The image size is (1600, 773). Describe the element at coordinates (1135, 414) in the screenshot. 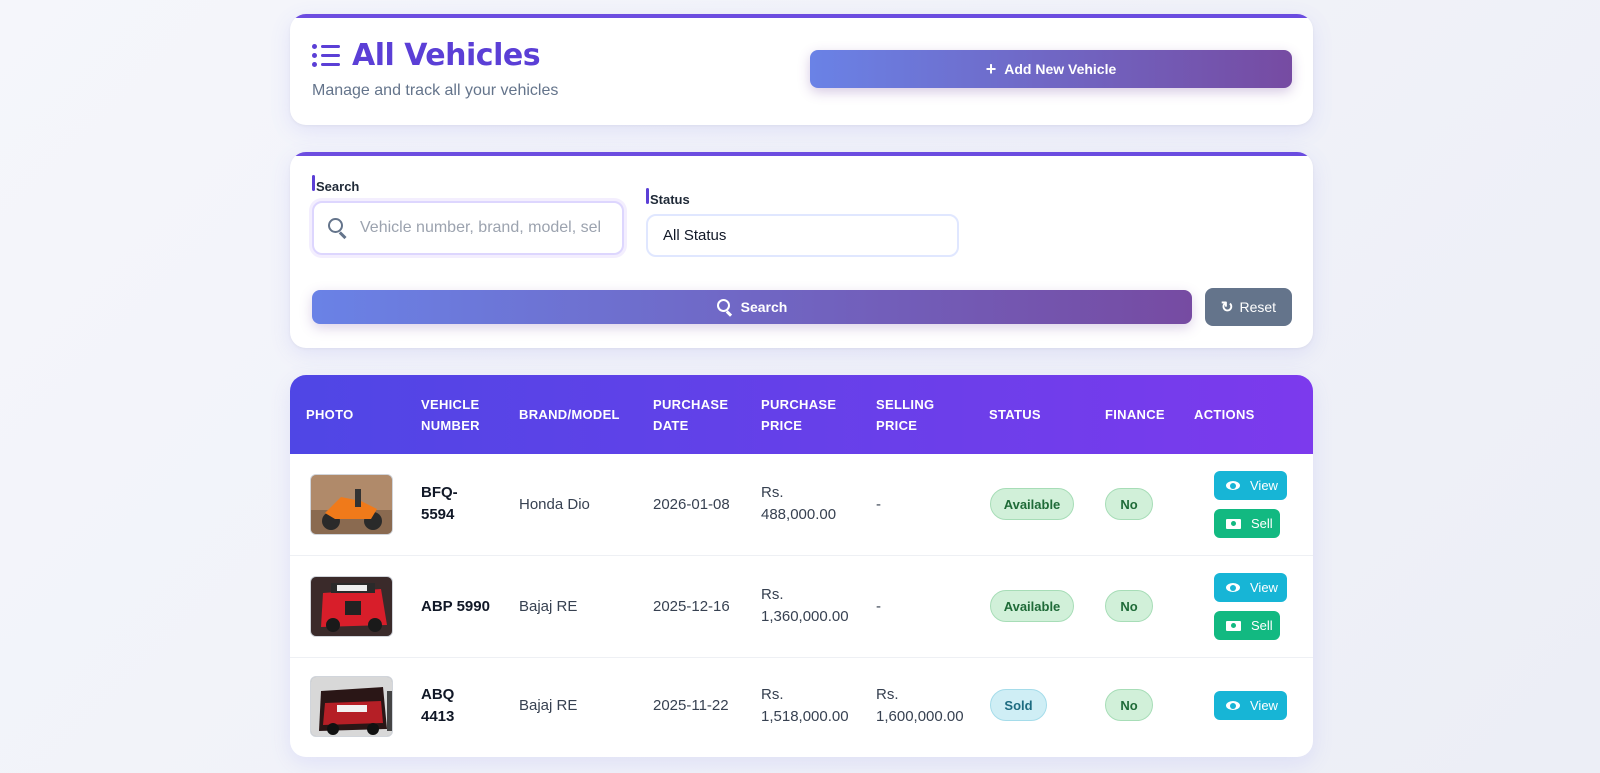

I see `th-finance: FINANCE` at that location.